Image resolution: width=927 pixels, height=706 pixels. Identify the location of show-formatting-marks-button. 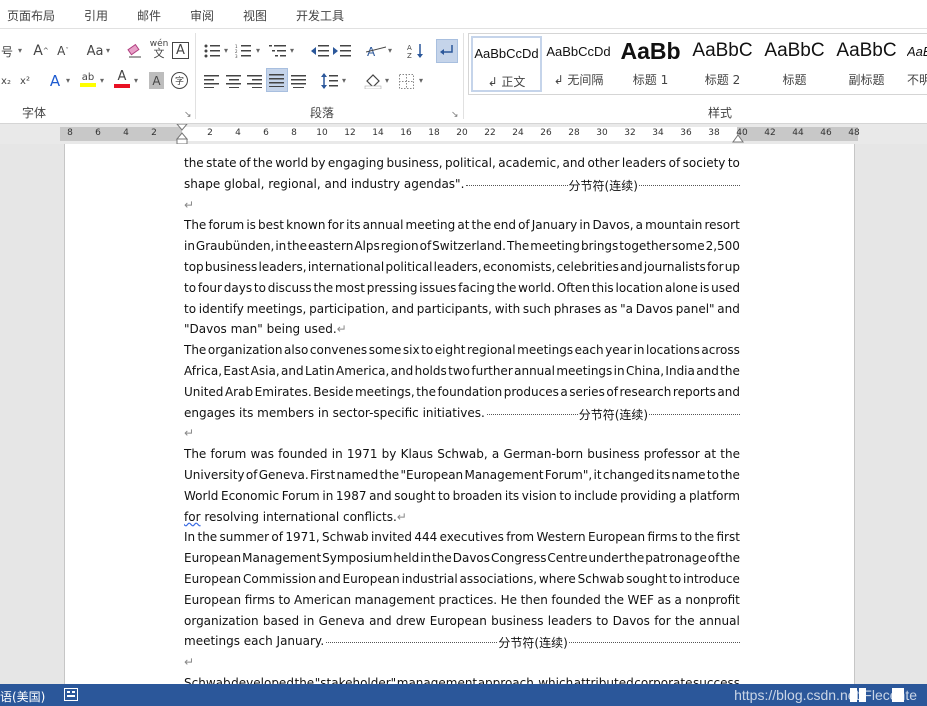
(447, 51).